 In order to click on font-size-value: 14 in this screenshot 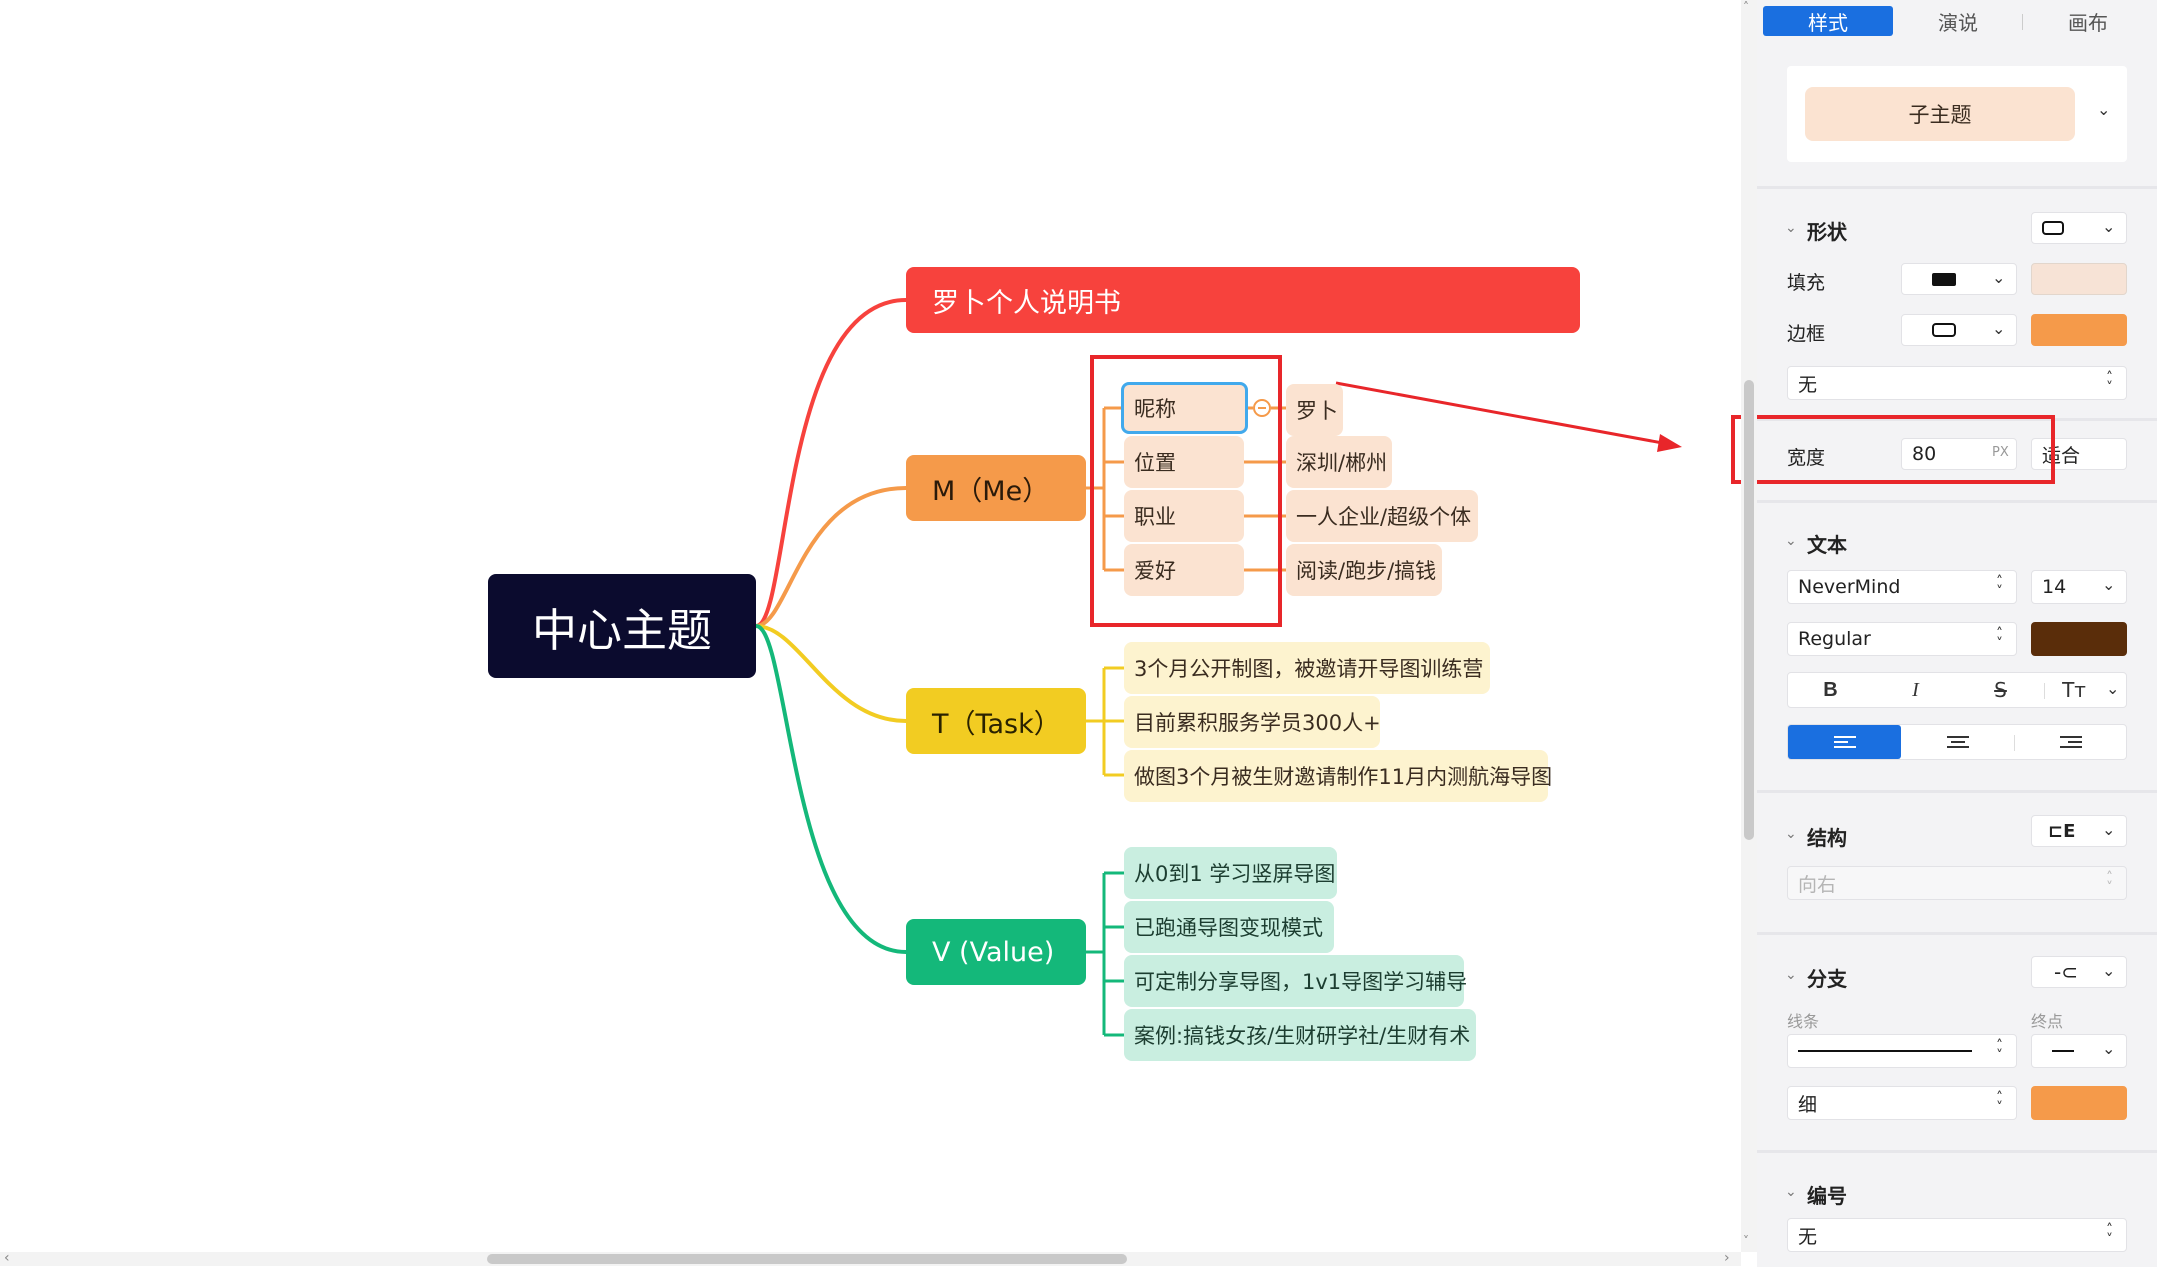, I will do `click(2054, 587)`.